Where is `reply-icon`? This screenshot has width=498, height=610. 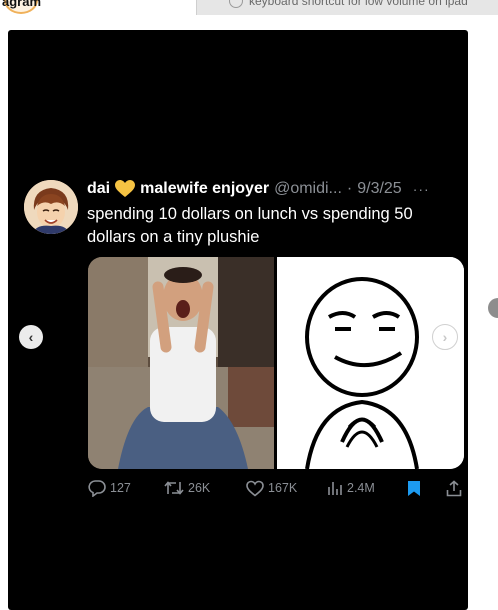 reply-icon is located at coordinates (97, 488).